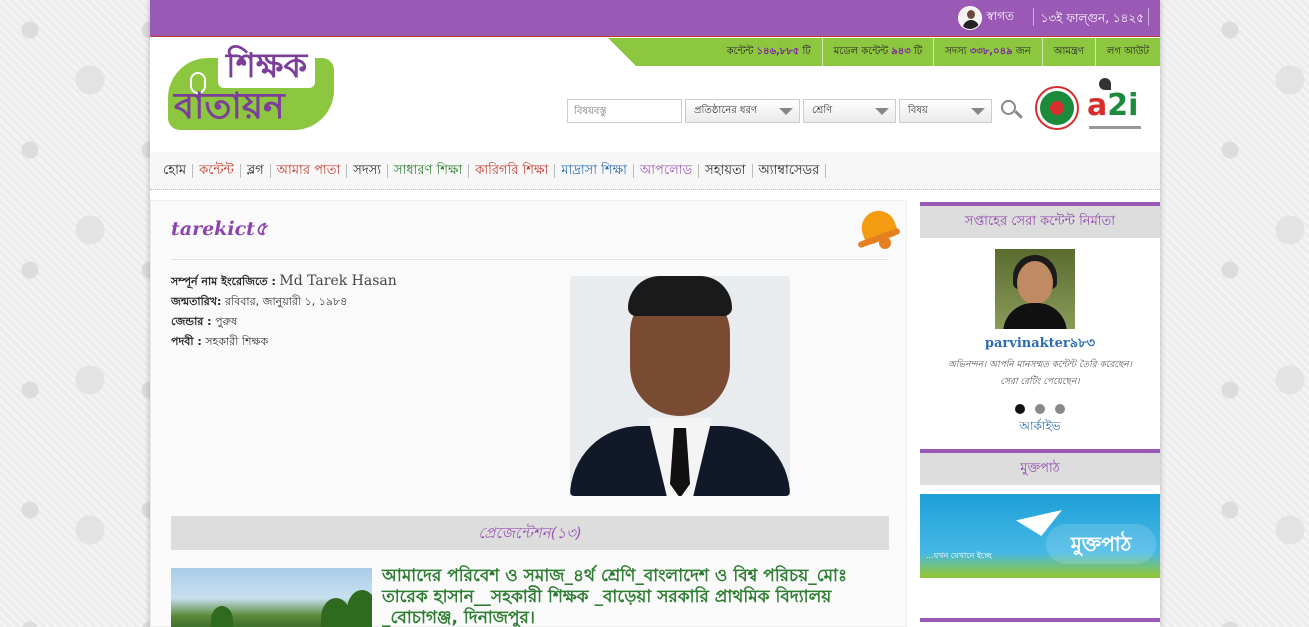  Describe the element at coordinates (1035, 289) in the screenshot. I see `maker-avatar` at that location.